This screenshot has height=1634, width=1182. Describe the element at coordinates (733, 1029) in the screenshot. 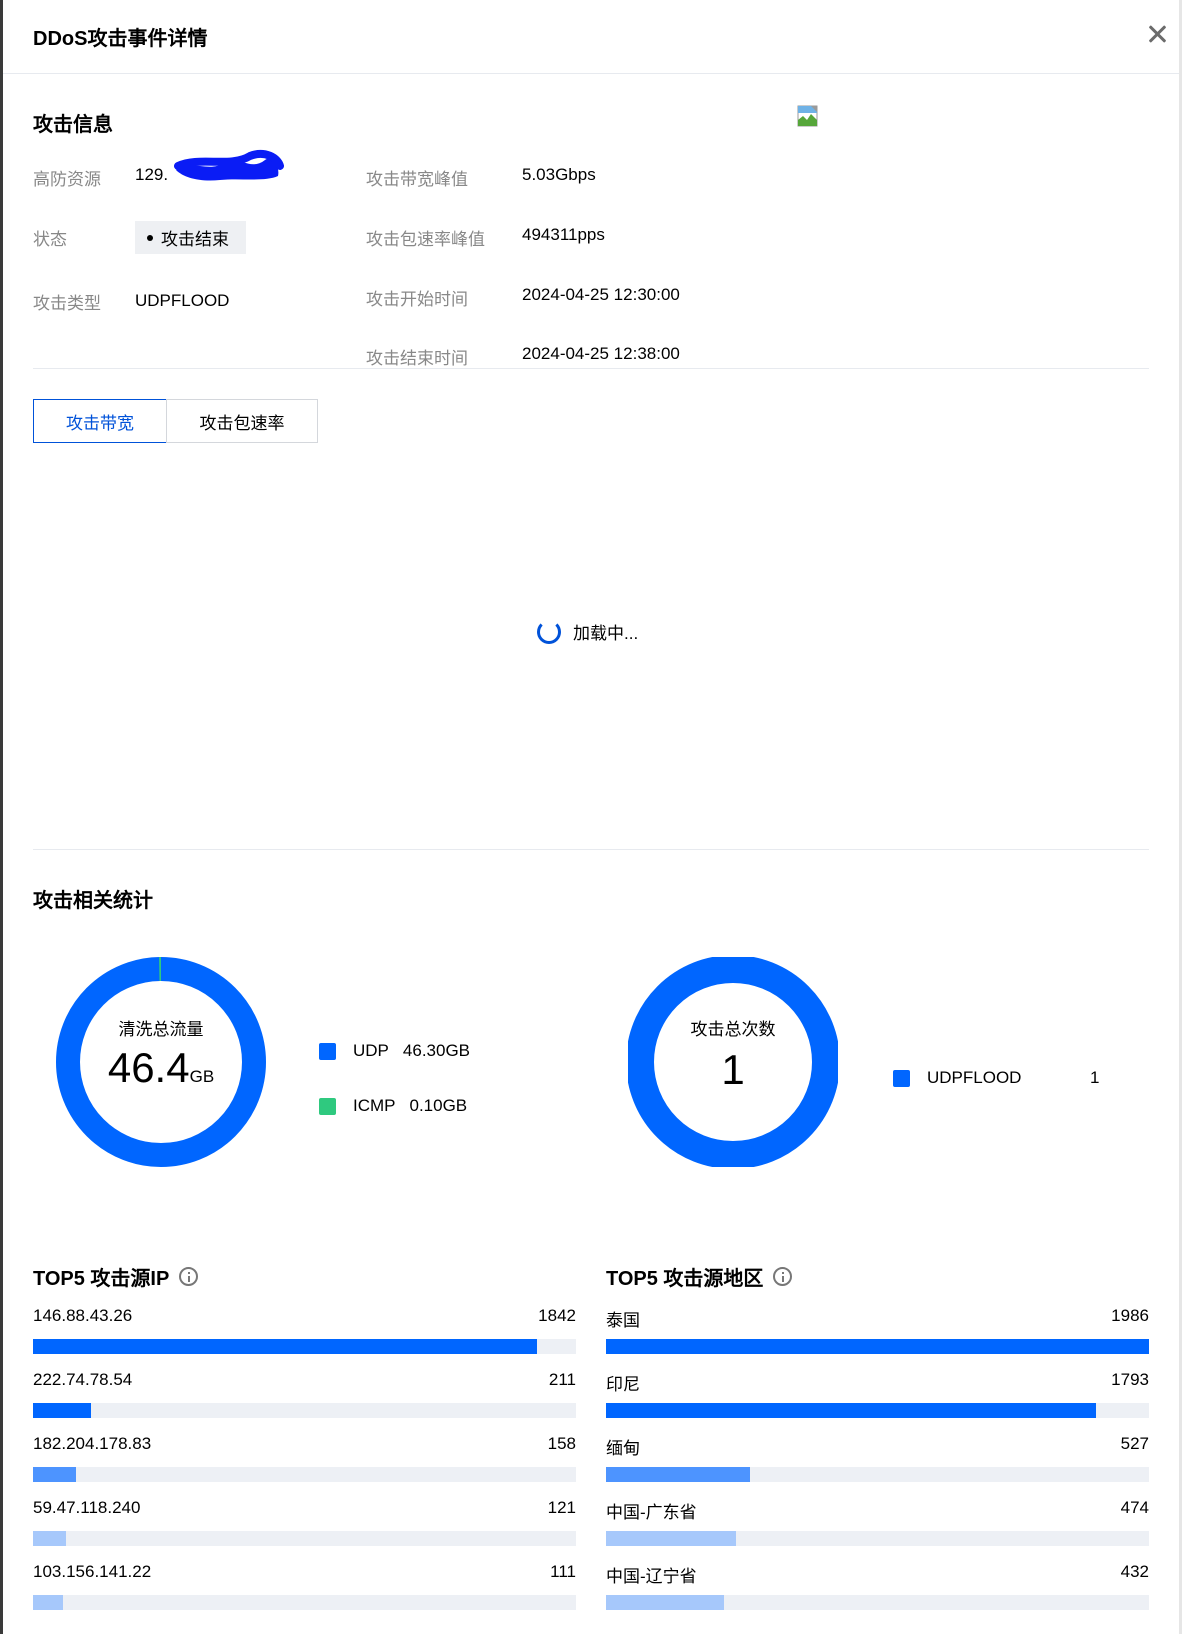

I see `count-center-label: 攻击总次数` at that location.